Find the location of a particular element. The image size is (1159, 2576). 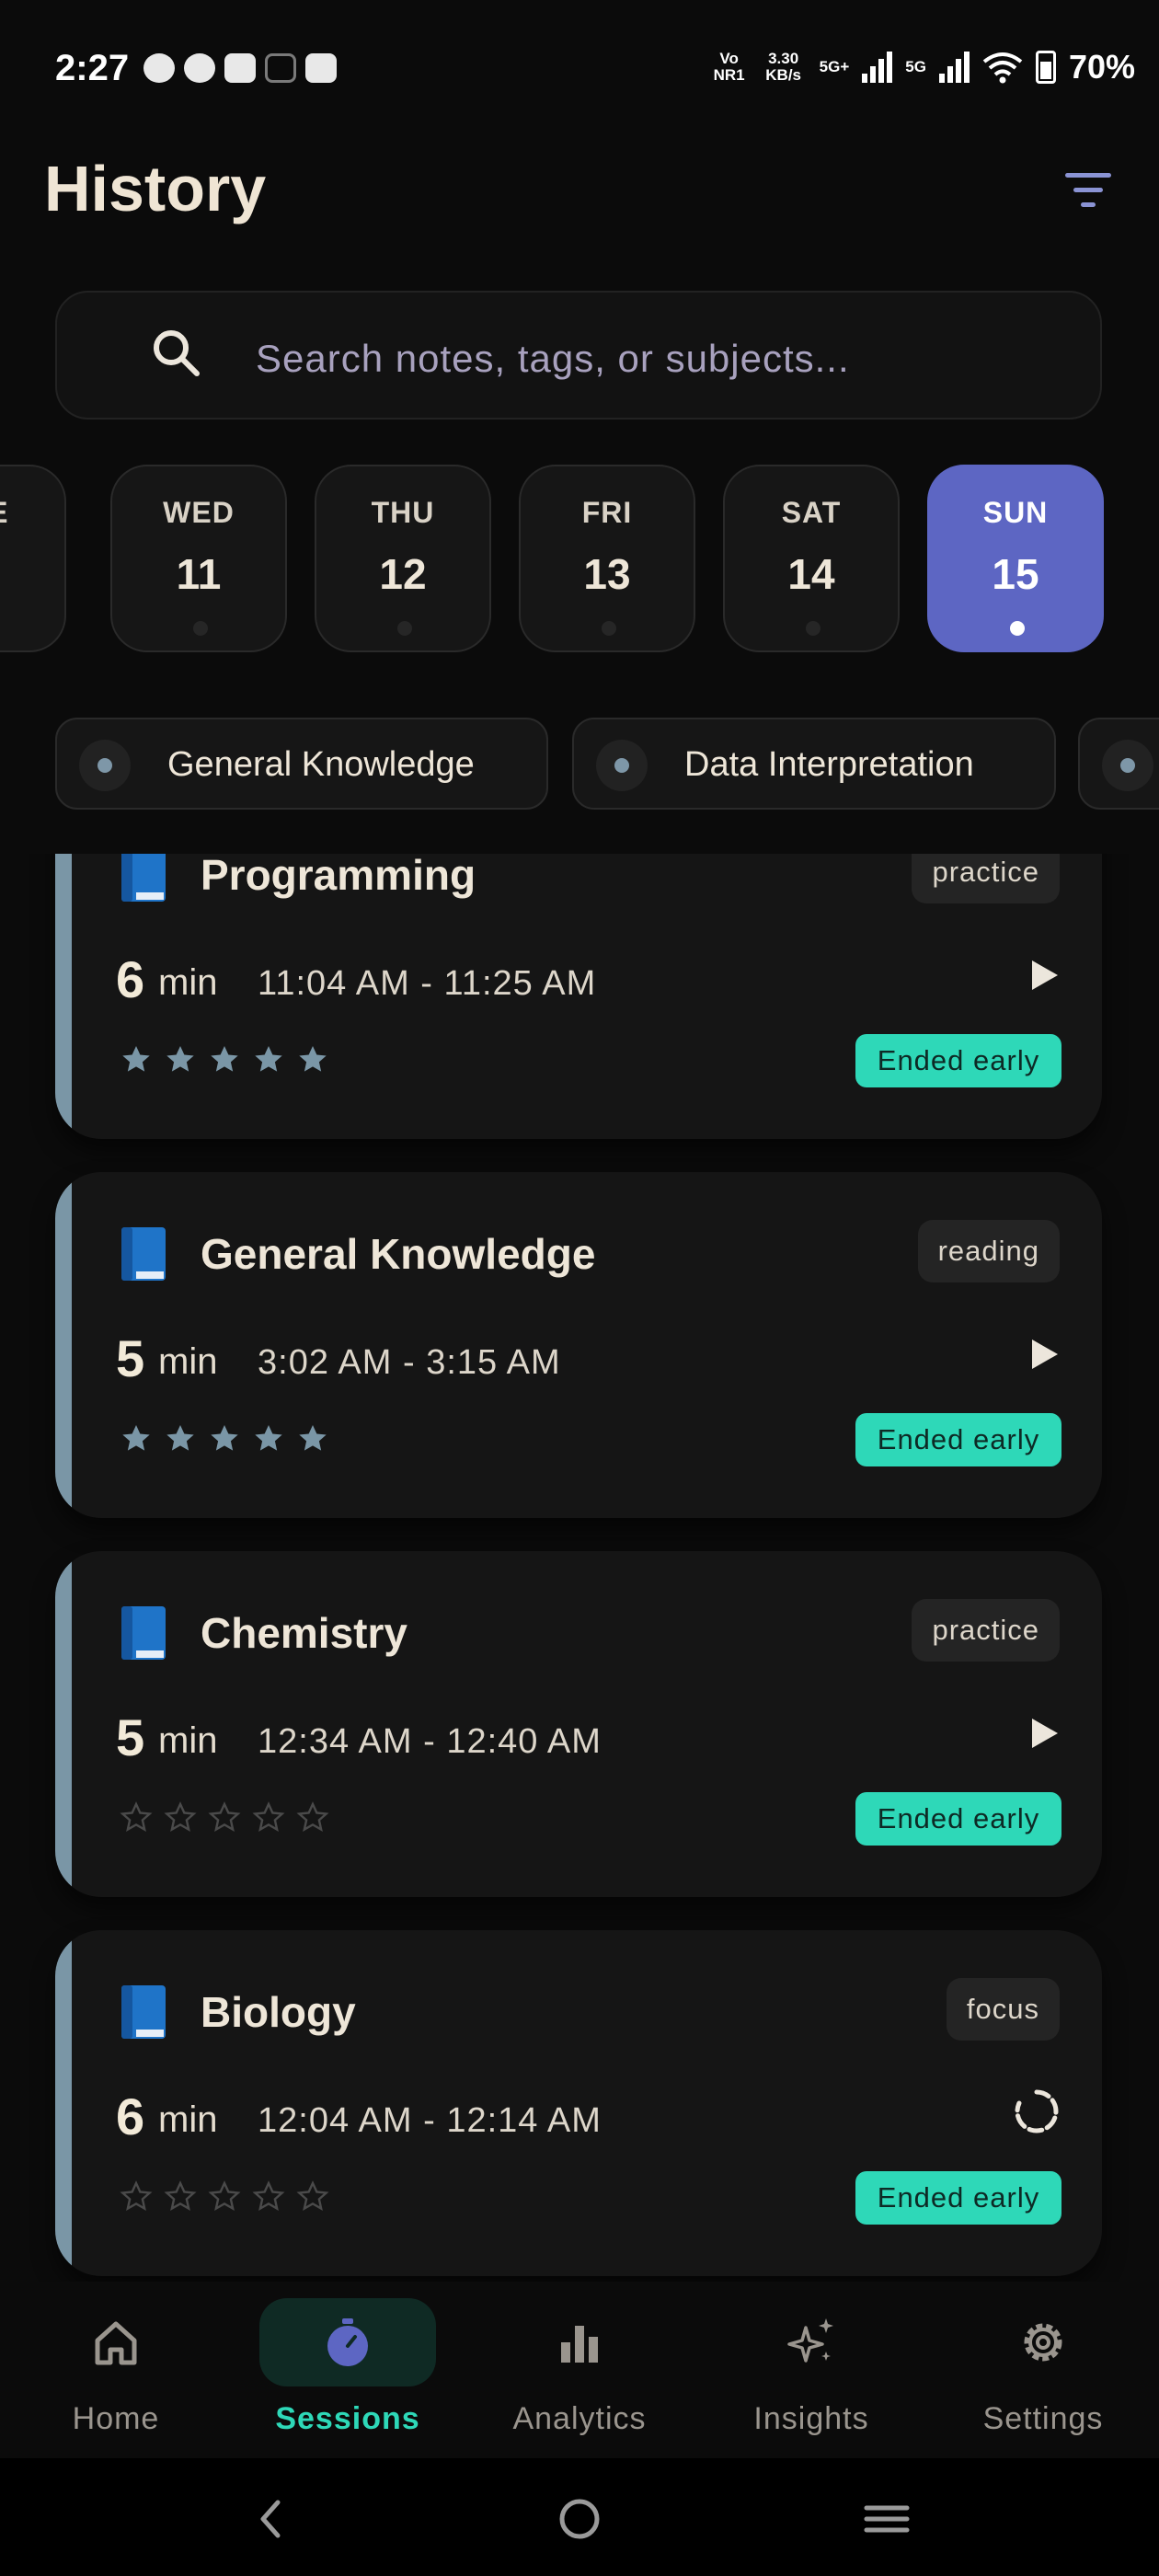

day-tile-sun: SUN 15 is located at coordinates (1015, 558).